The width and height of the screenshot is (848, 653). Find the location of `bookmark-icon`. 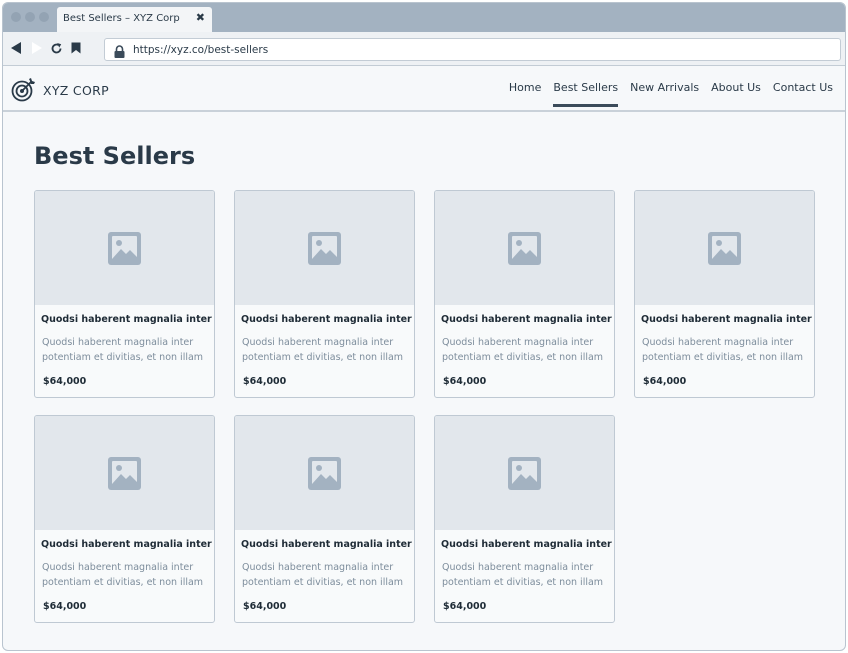

bookmark-icon is located at coordinates (76, 48).